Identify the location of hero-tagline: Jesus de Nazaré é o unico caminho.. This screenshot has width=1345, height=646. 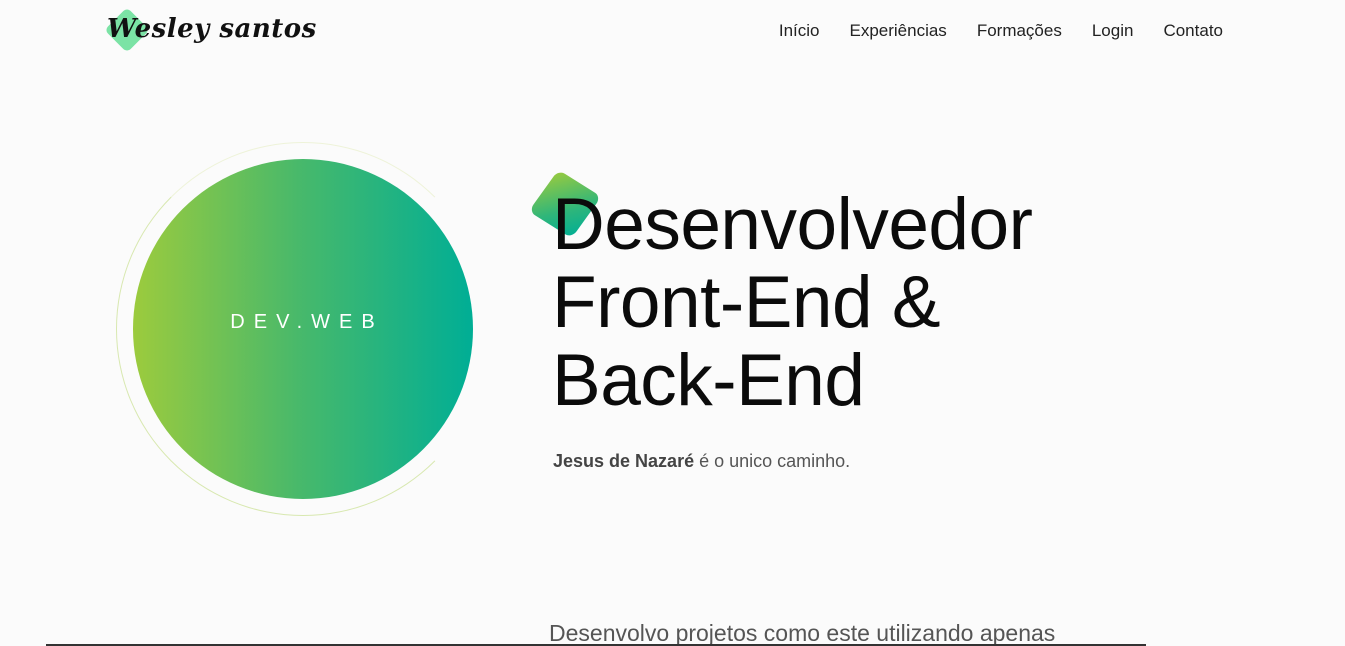
(701, 461).